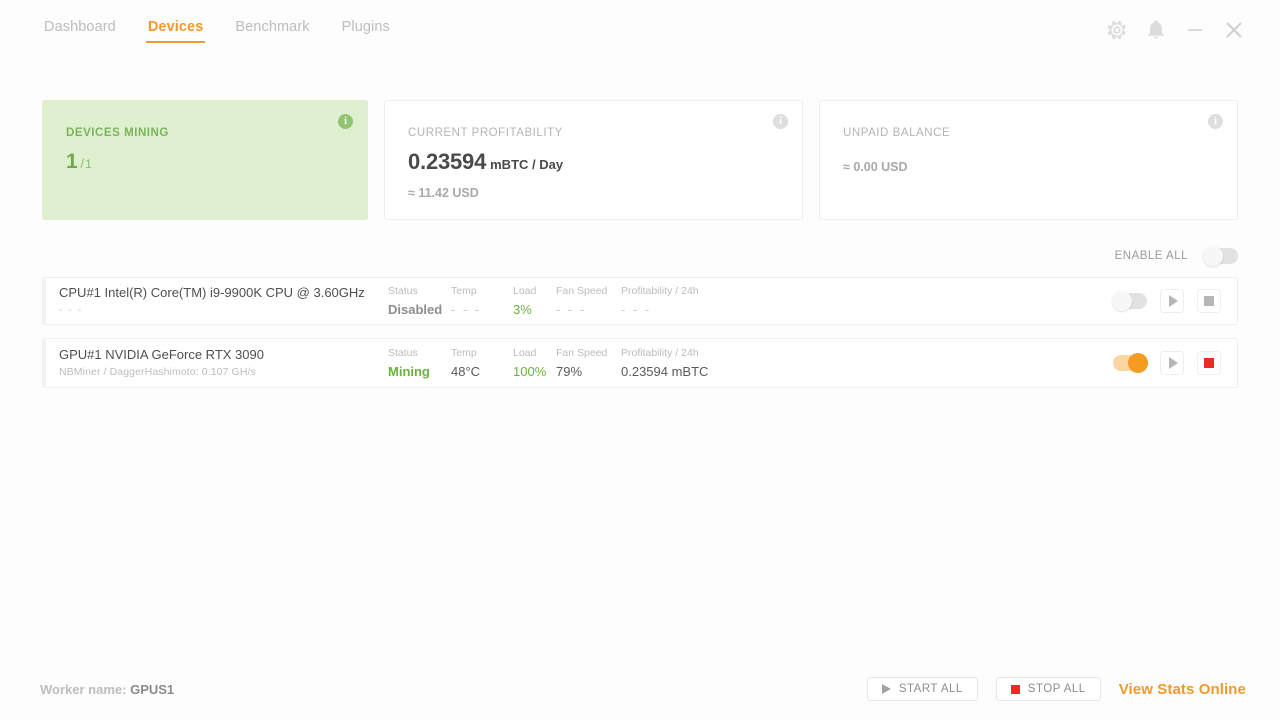  What do you see at coordinates (409, 371) in the screenshot?
I see `value-status: Mining` at bounding box center [409, 371].